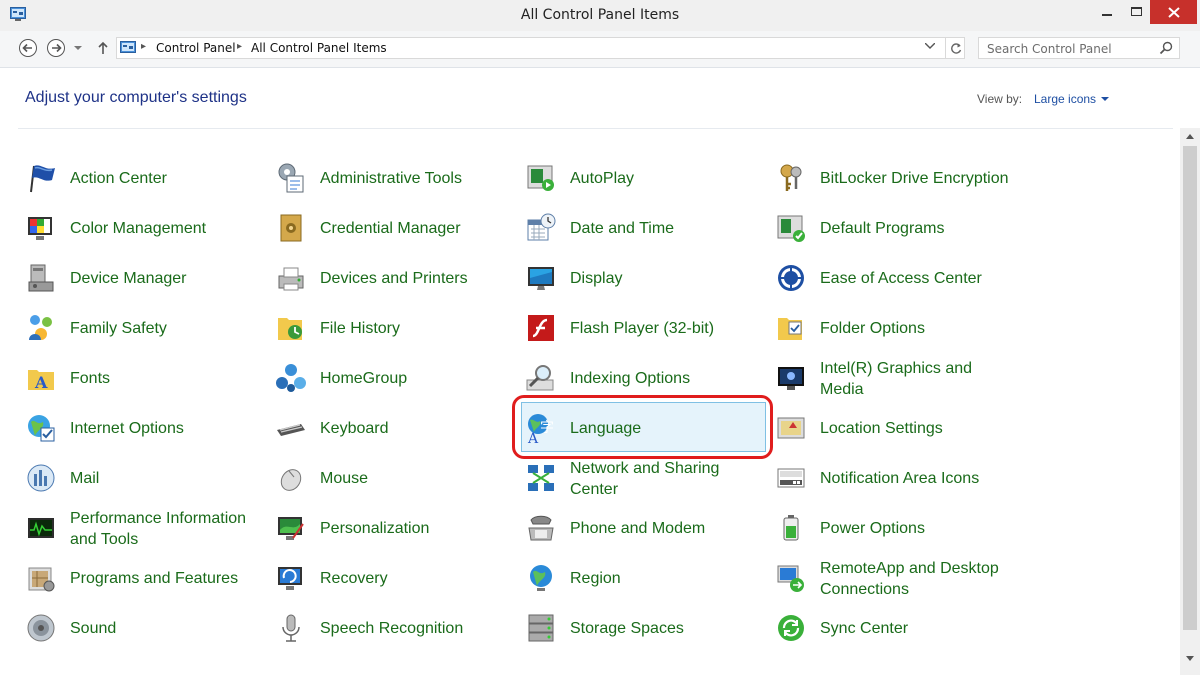 Image resolution: width=1200 pixels, height=675 pixels. What do you see at coordinates (595, 128) in the screenshot?
I see `divider` at bounding box center [595, 128].